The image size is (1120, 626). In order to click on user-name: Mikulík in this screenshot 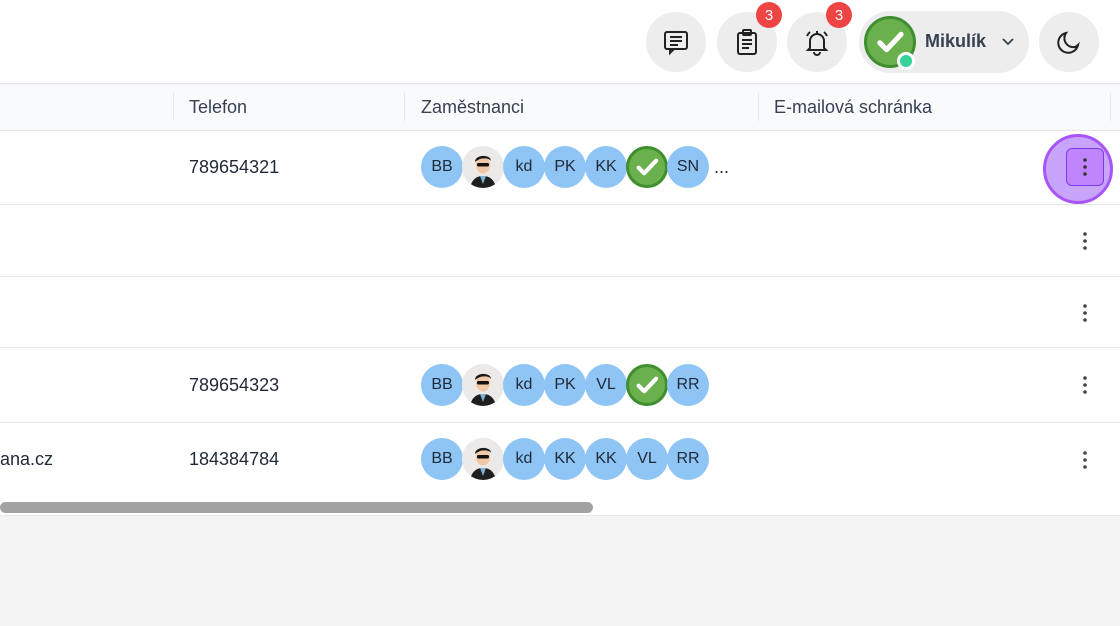, I will do `click(956, 41)`.